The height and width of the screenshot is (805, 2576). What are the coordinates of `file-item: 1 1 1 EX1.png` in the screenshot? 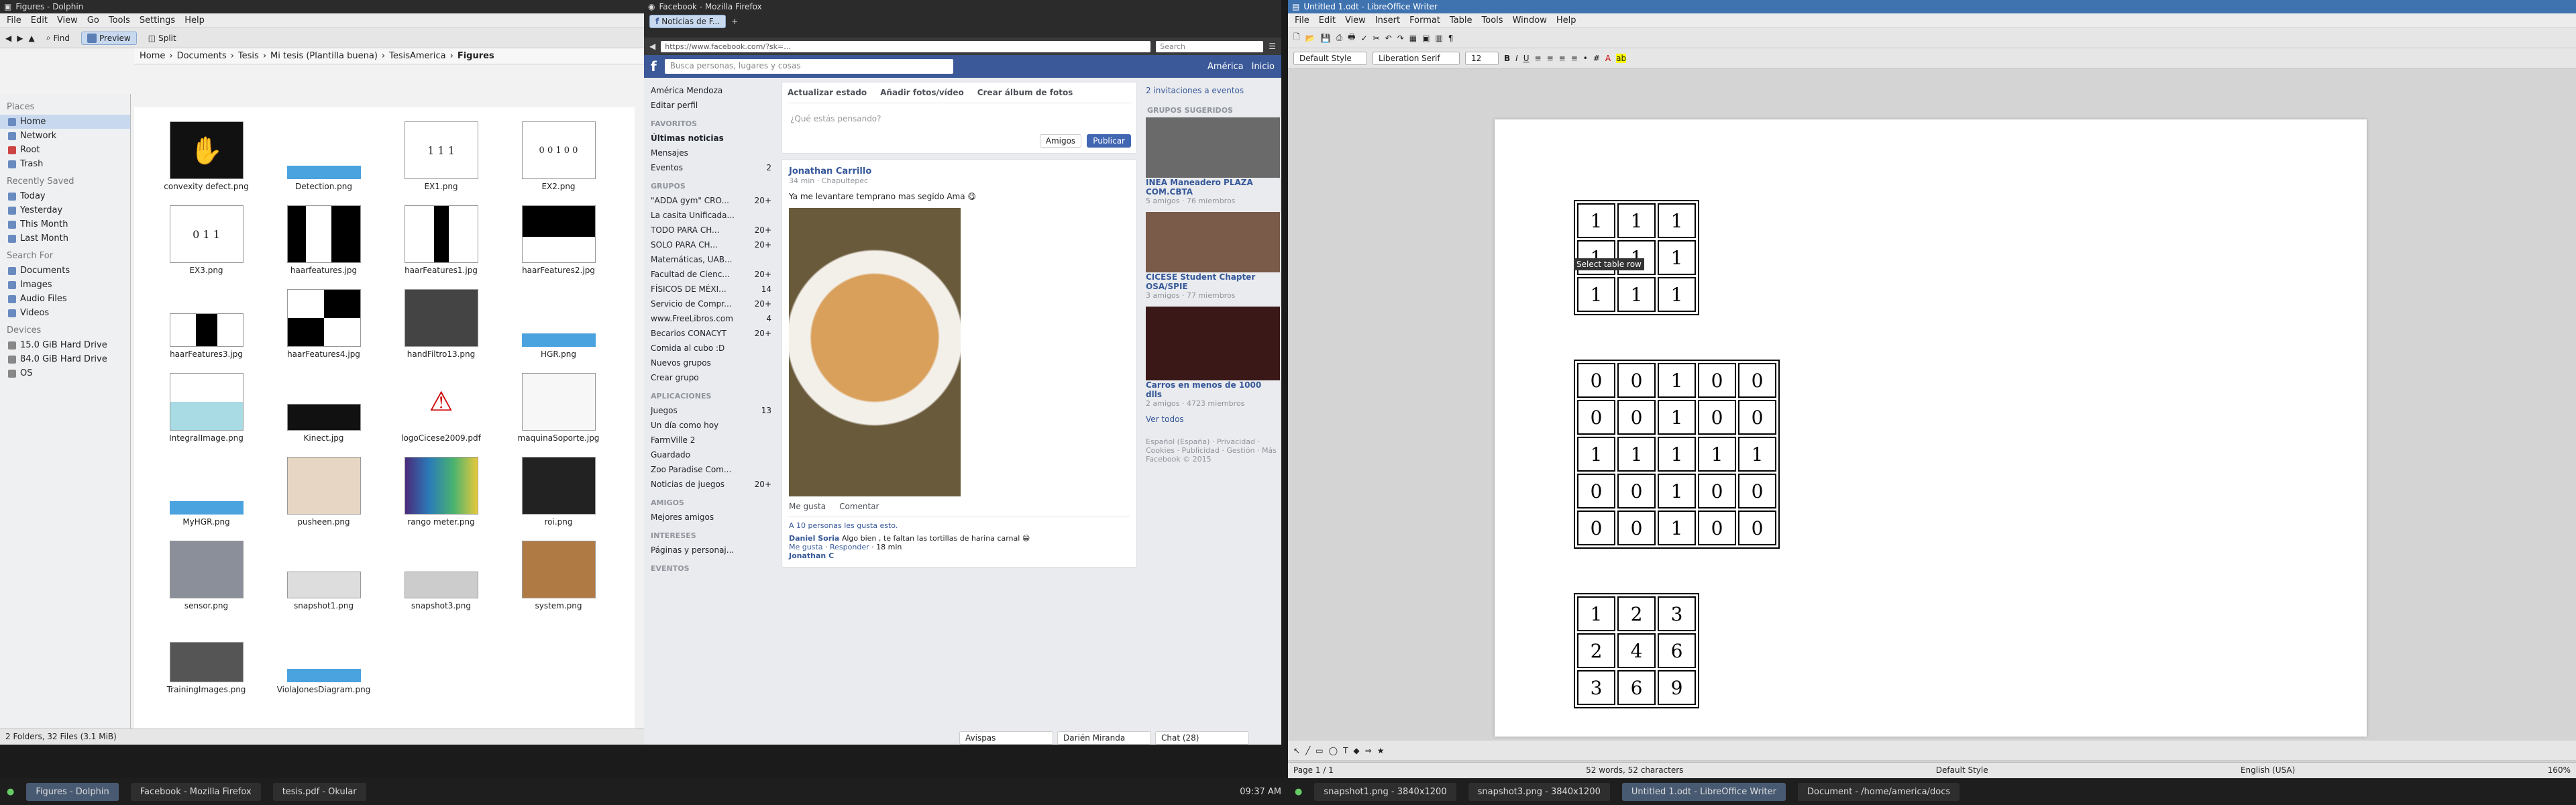 It's located at (441, 152).